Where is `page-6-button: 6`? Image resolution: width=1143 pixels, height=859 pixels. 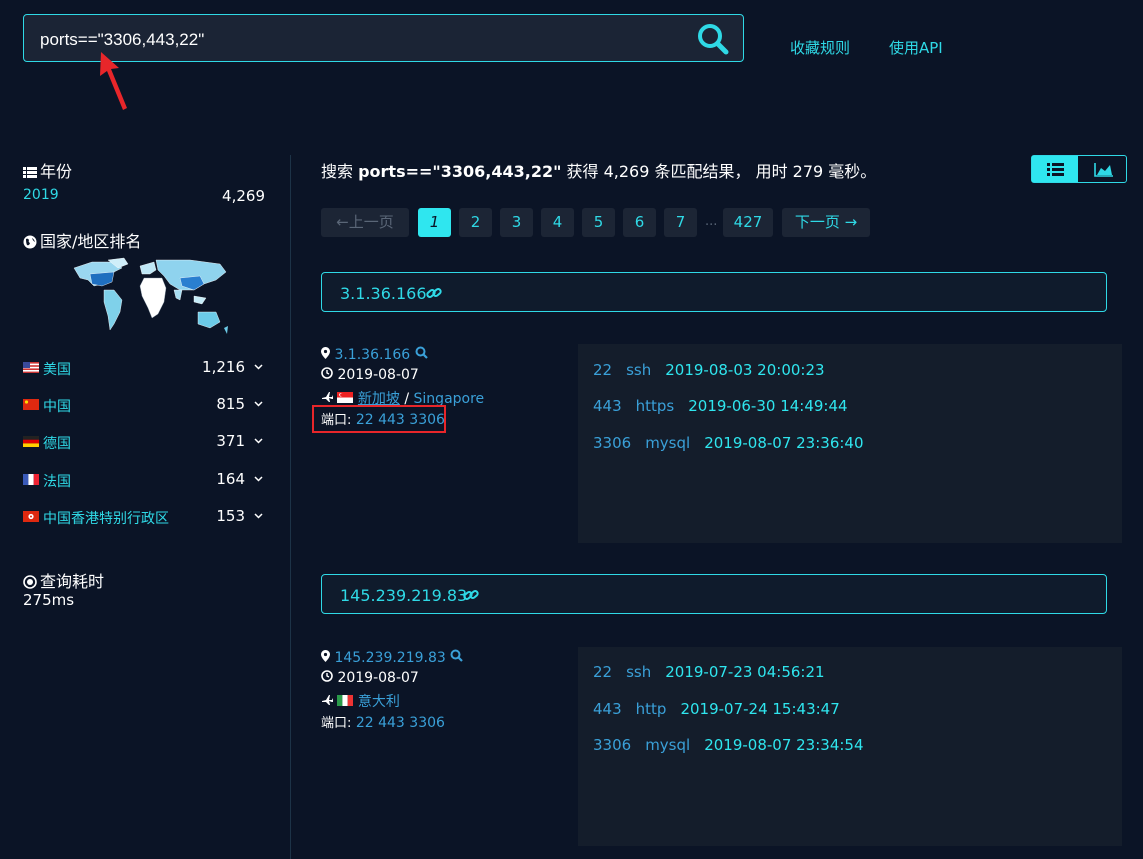 page-6-button: 6 is located at coordinates (639, 222).